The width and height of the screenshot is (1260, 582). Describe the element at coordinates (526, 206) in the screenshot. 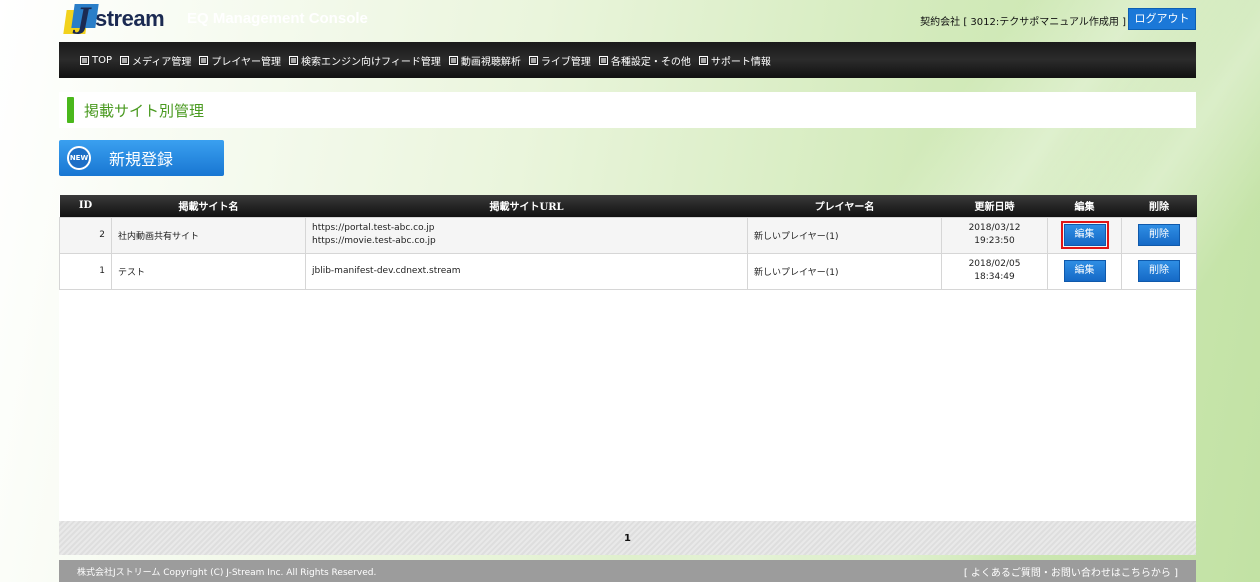

I see `col-header-site-url: 掲載サイトURL` at that location.